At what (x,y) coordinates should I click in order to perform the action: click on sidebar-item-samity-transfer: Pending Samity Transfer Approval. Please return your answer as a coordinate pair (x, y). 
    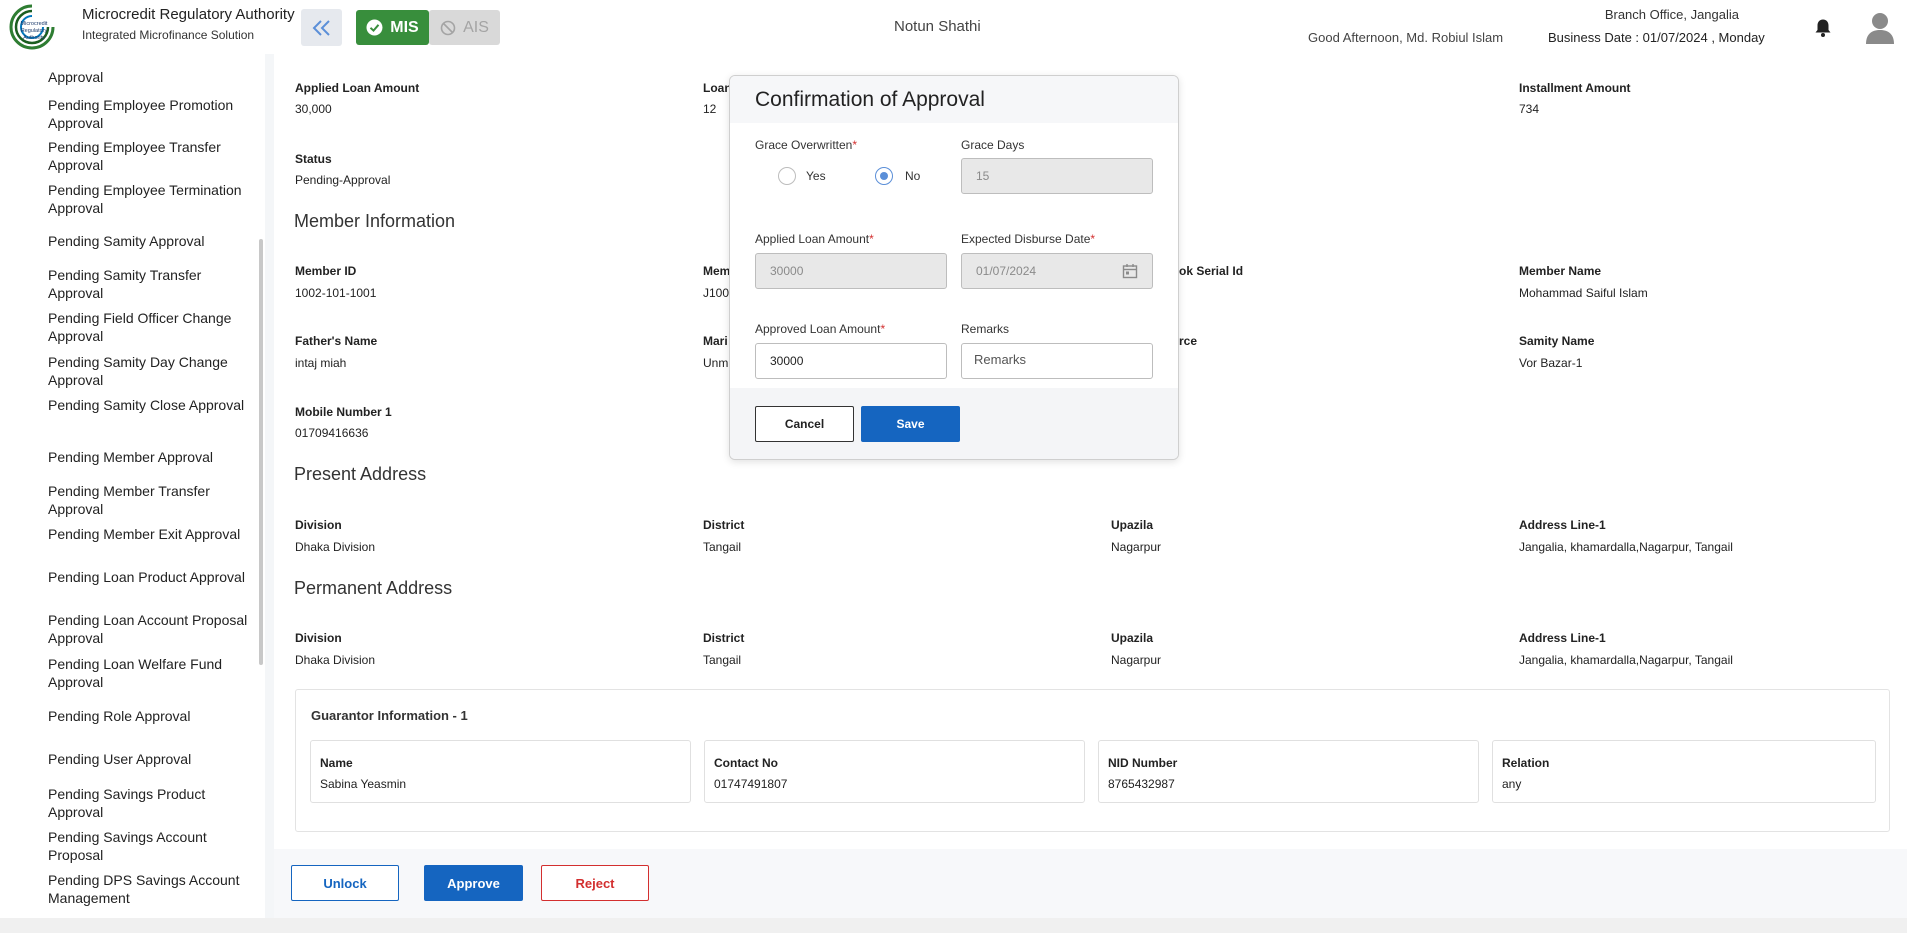
    Looking at the image, I should click on (150, 284).